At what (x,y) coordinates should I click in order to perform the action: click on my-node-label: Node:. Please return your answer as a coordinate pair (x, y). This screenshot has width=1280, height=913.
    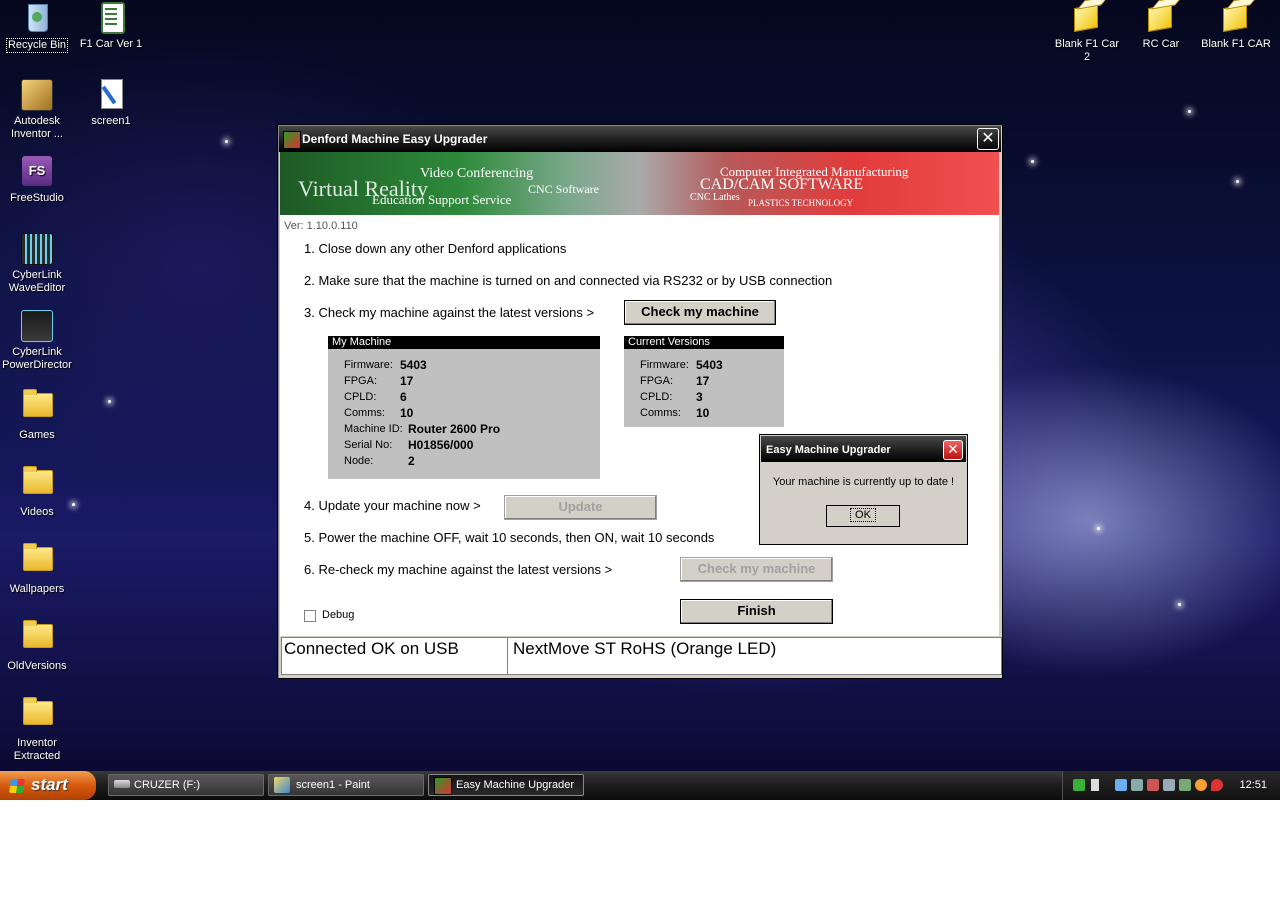
    Looking at the image, I should click on (359, 461).